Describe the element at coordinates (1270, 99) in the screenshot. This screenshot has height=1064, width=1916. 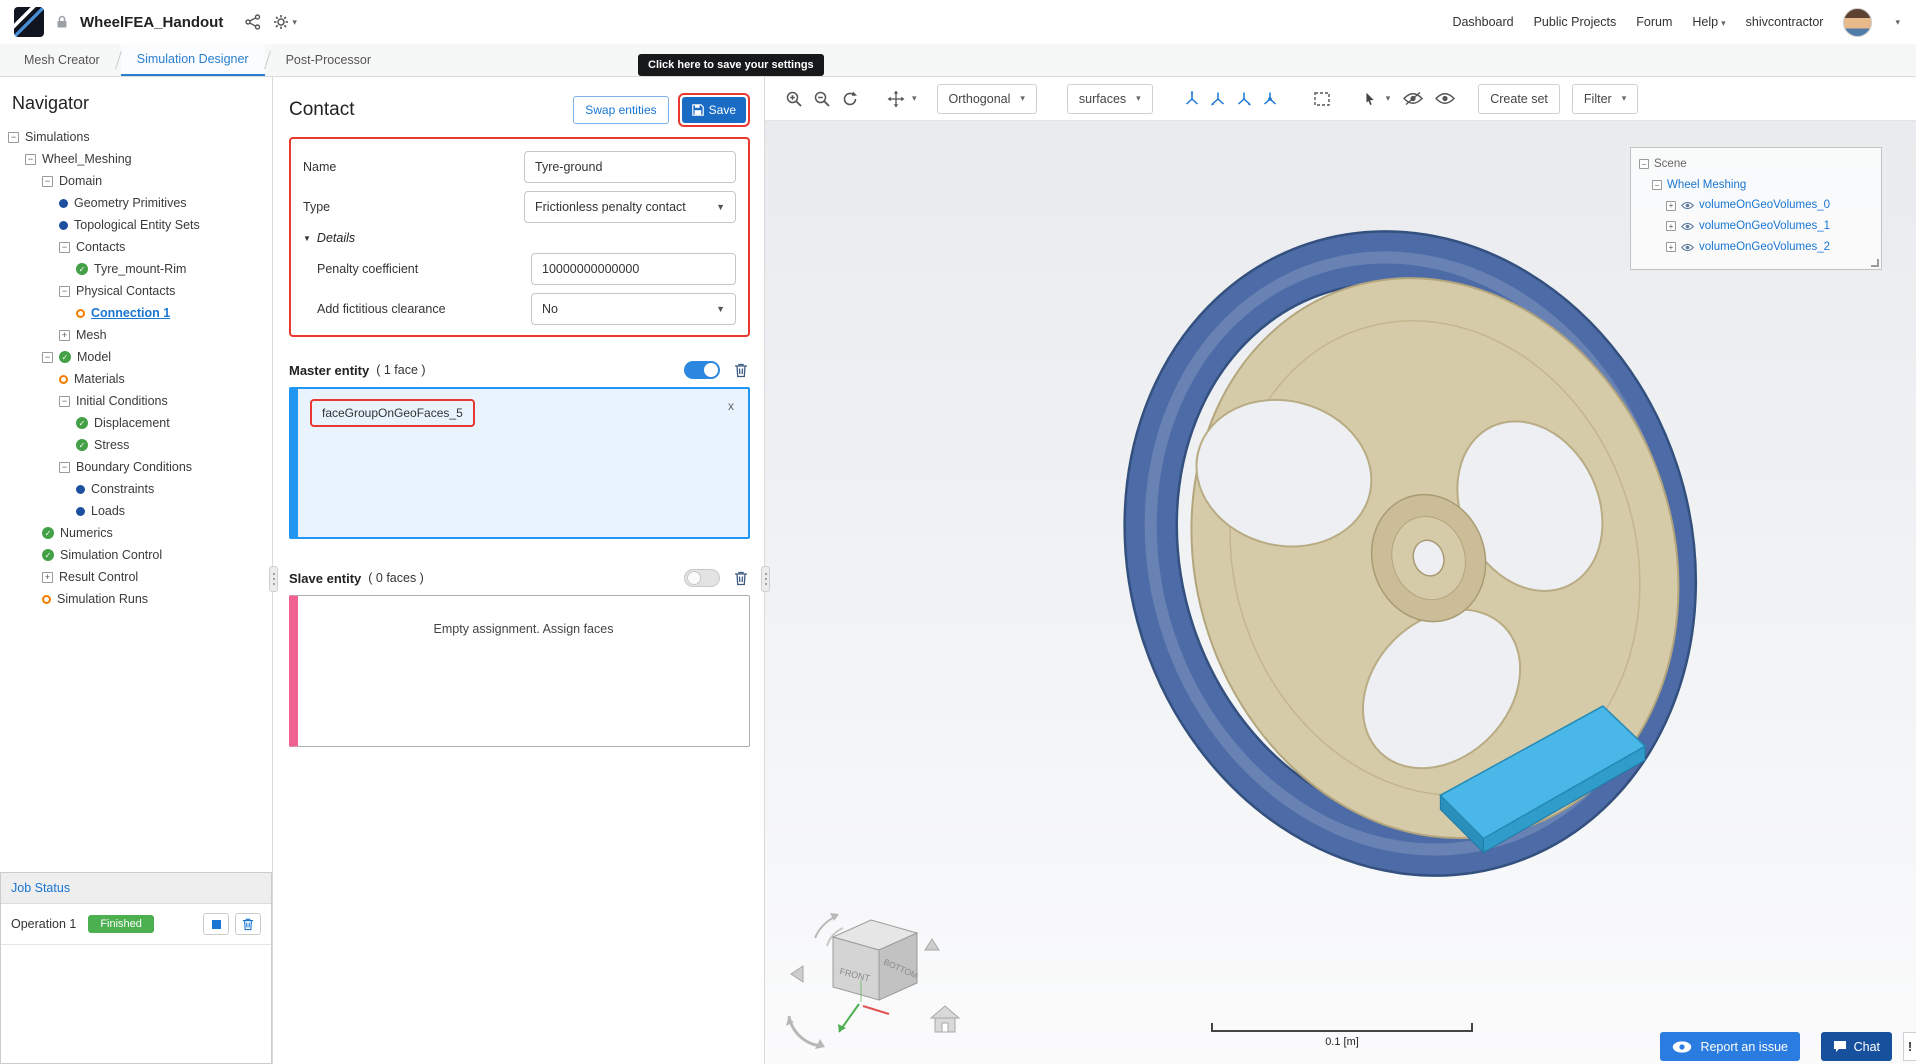
I see `view-isometric-icon` at that location.